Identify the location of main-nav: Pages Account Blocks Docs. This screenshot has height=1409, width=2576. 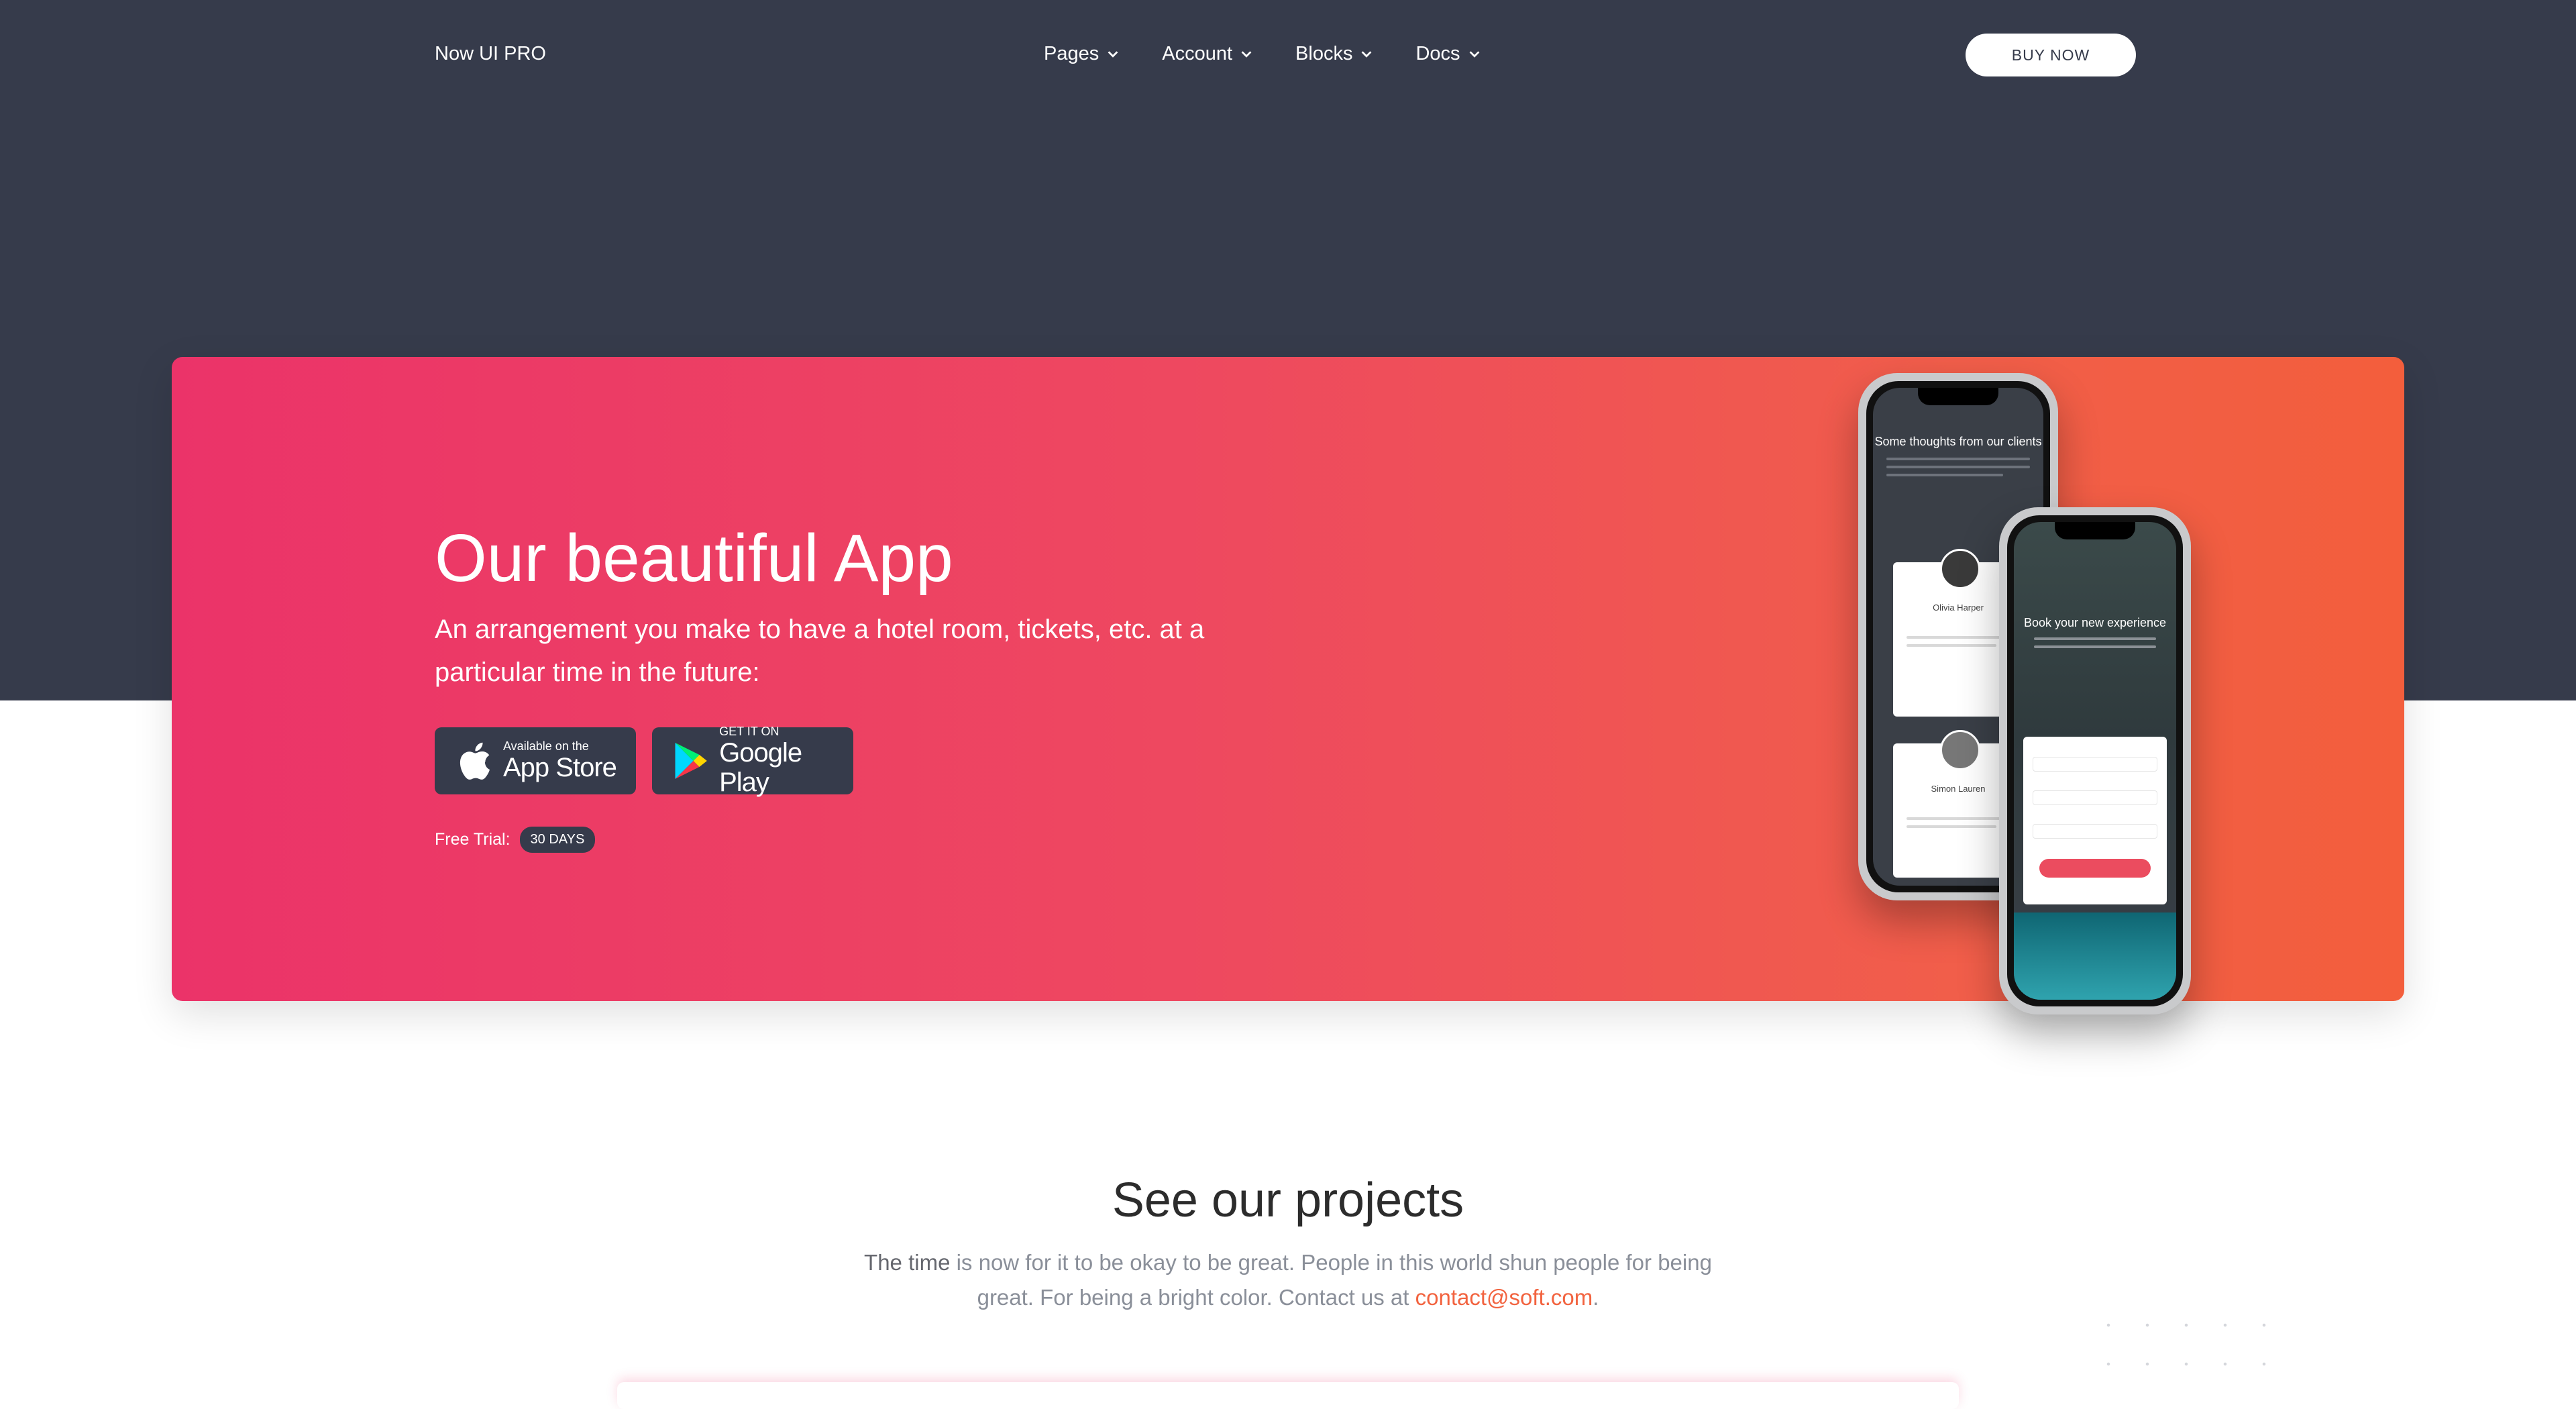
(1263, 54).